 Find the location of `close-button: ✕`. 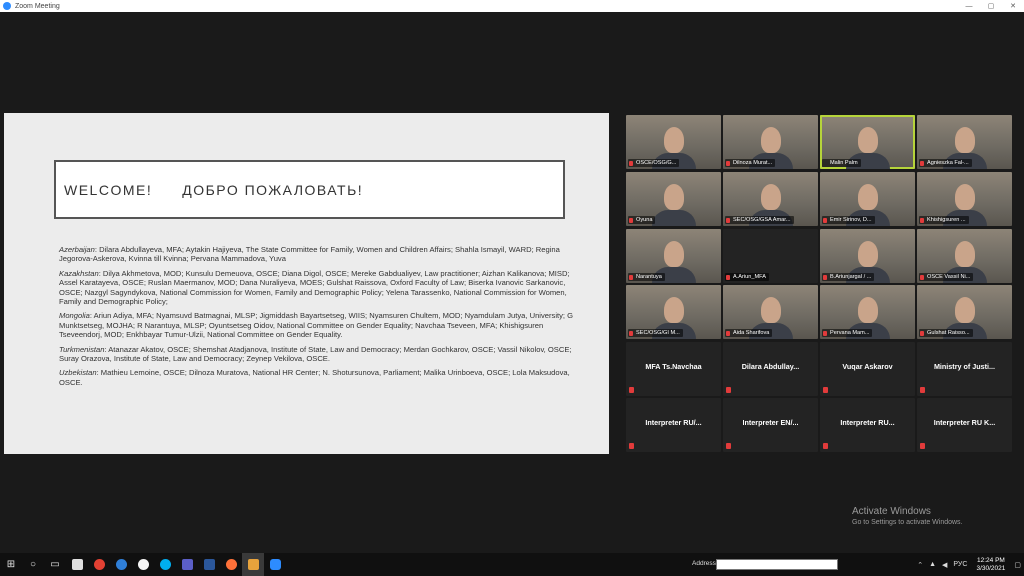

close-button: ✕ is located at coordinates (1013, 6).